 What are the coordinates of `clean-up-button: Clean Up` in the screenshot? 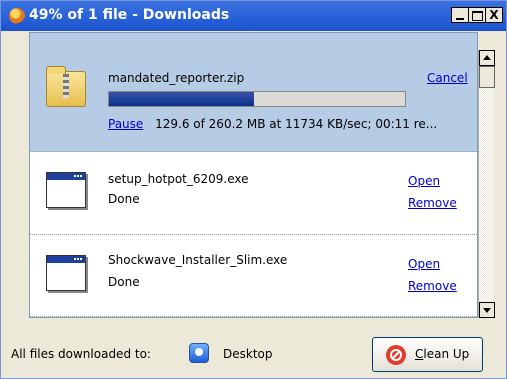 It's located at (427, 354).